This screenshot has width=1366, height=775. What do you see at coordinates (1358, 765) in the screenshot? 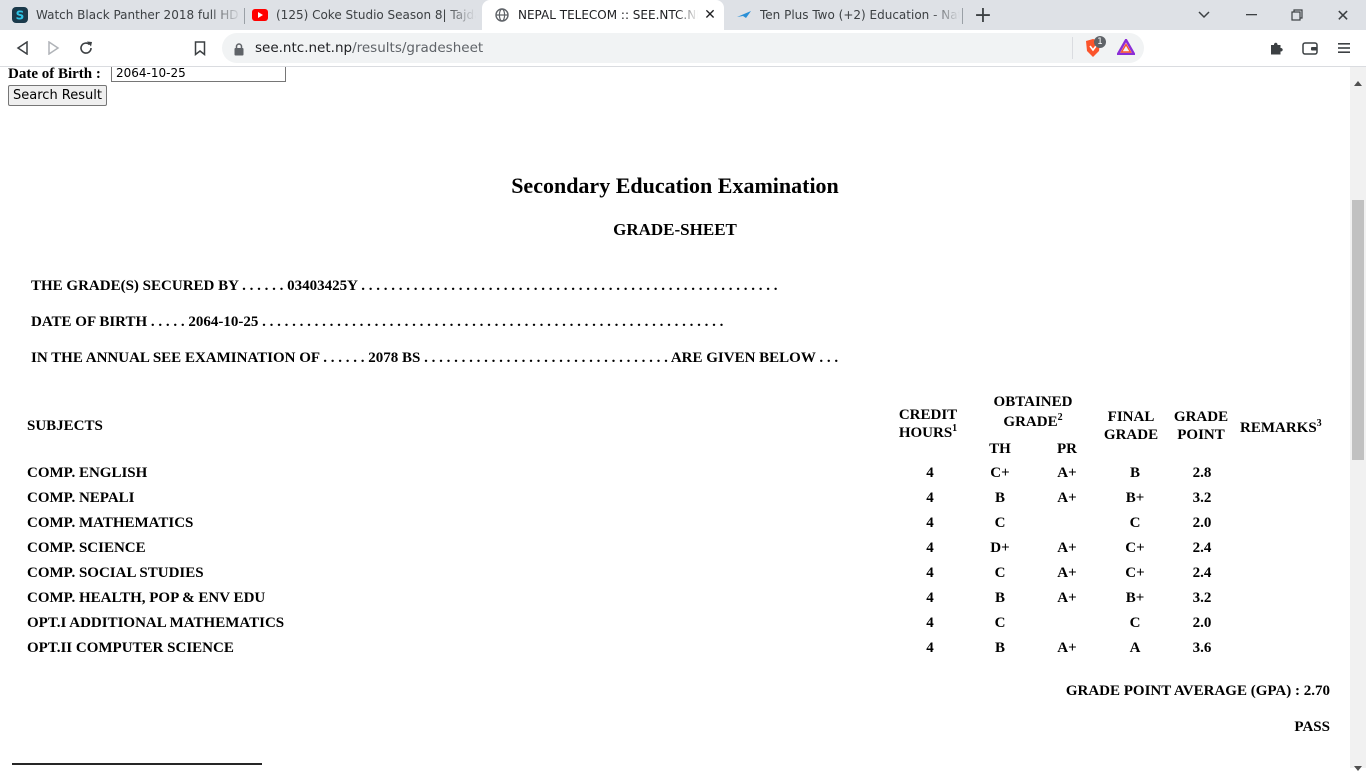
I see `scroll-down-arrow-icon` at bounding box center [1358, 765].